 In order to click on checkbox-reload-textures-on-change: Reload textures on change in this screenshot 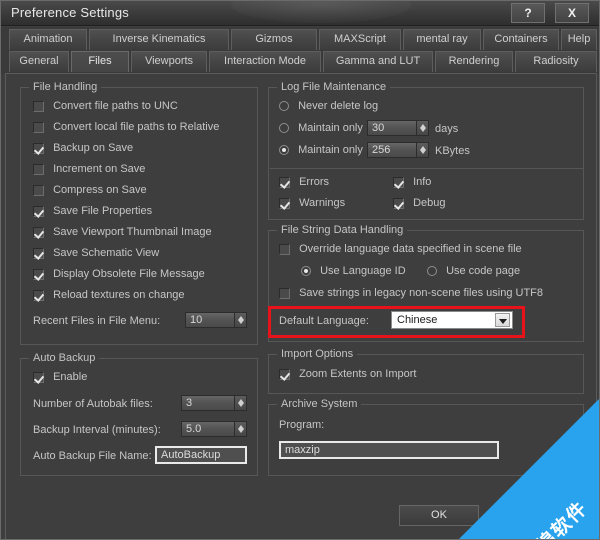, I will do `click(109, 295)`.